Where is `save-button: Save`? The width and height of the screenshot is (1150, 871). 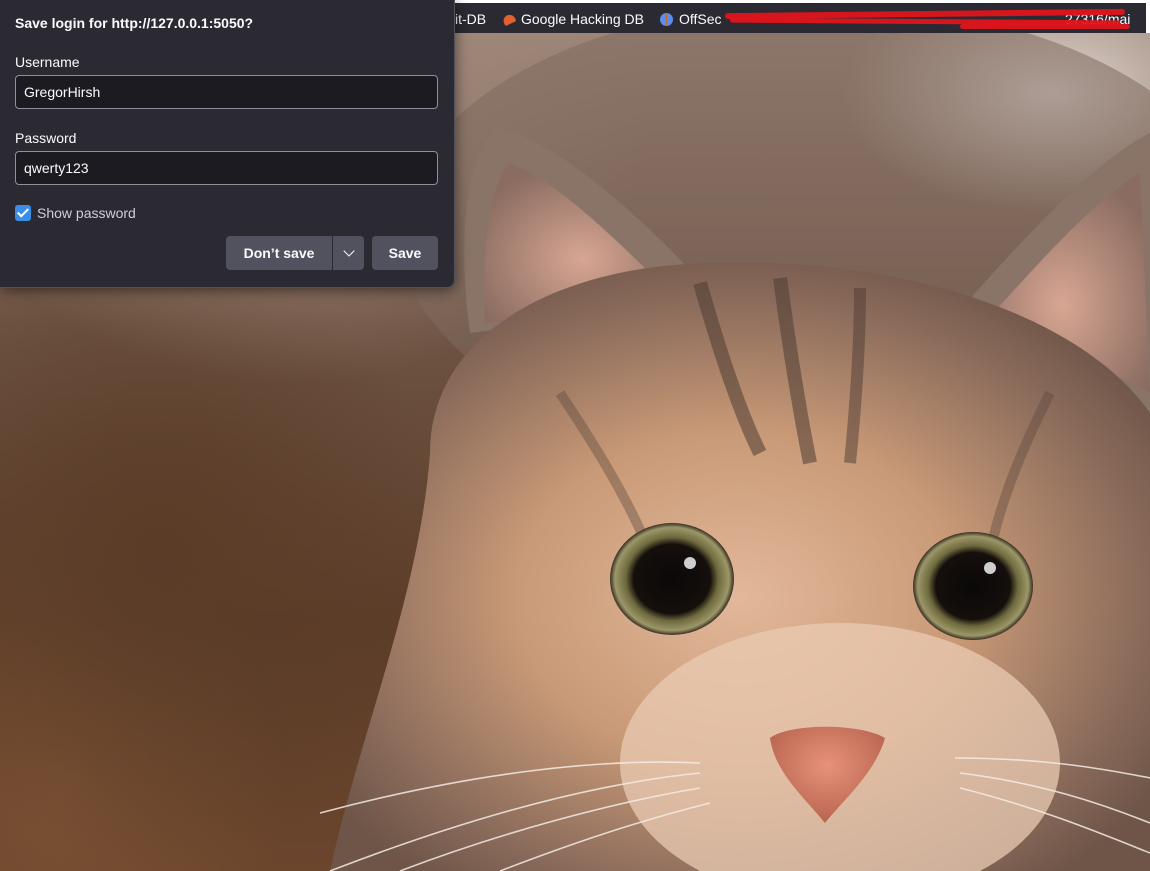
save-button: Save is located at coordinates (405, 253).